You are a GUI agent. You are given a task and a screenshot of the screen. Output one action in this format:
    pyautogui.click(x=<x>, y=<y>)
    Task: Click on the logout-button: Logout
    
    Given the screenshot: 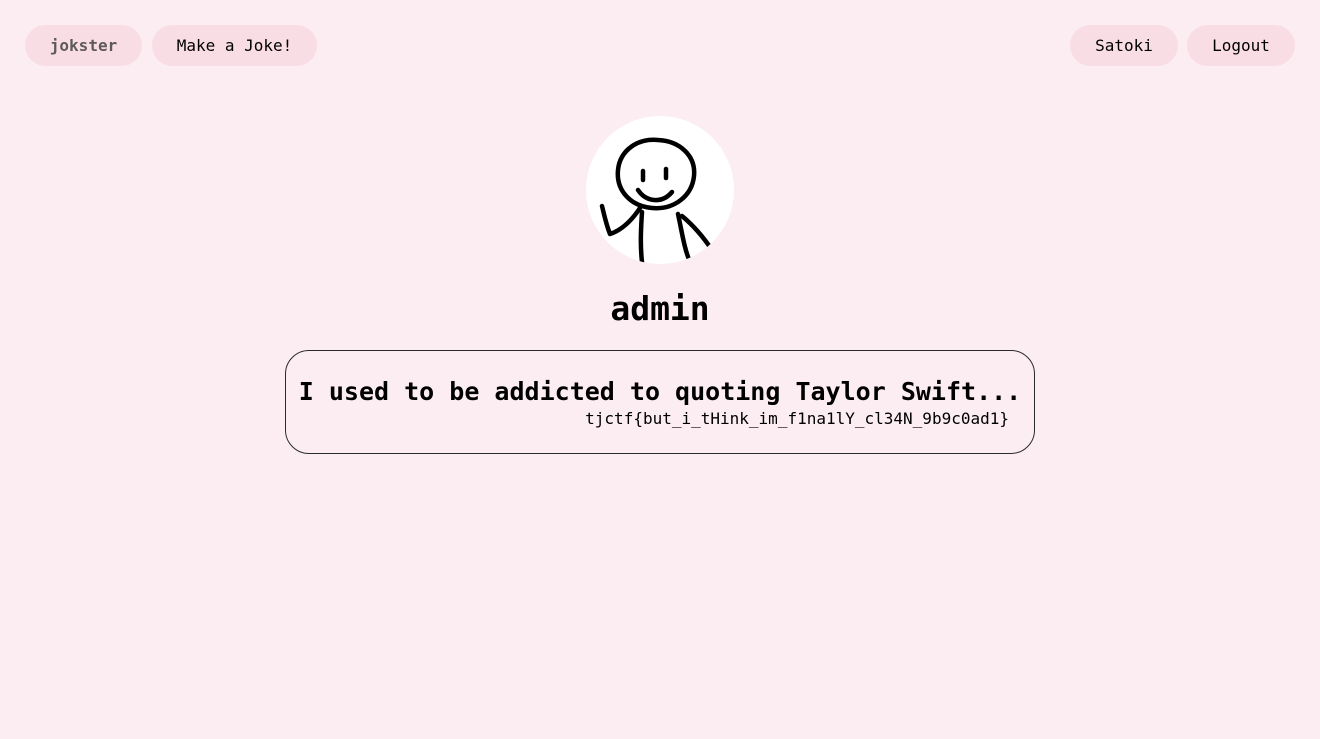 What is the action you would take?
    pyautogui.click(x=1241, y=45)
    